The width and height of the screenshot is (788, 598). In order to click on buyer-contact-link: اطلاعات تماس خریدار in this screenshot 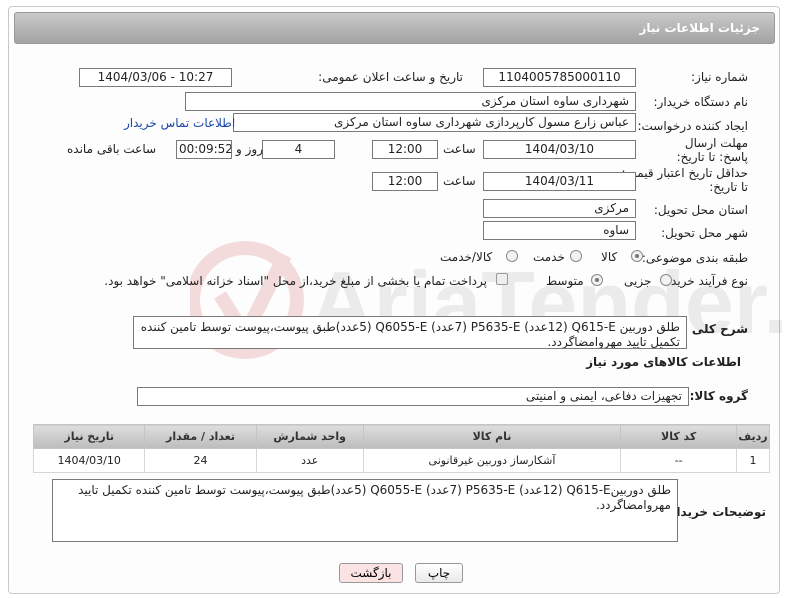, I will do `click(179, 123)`.